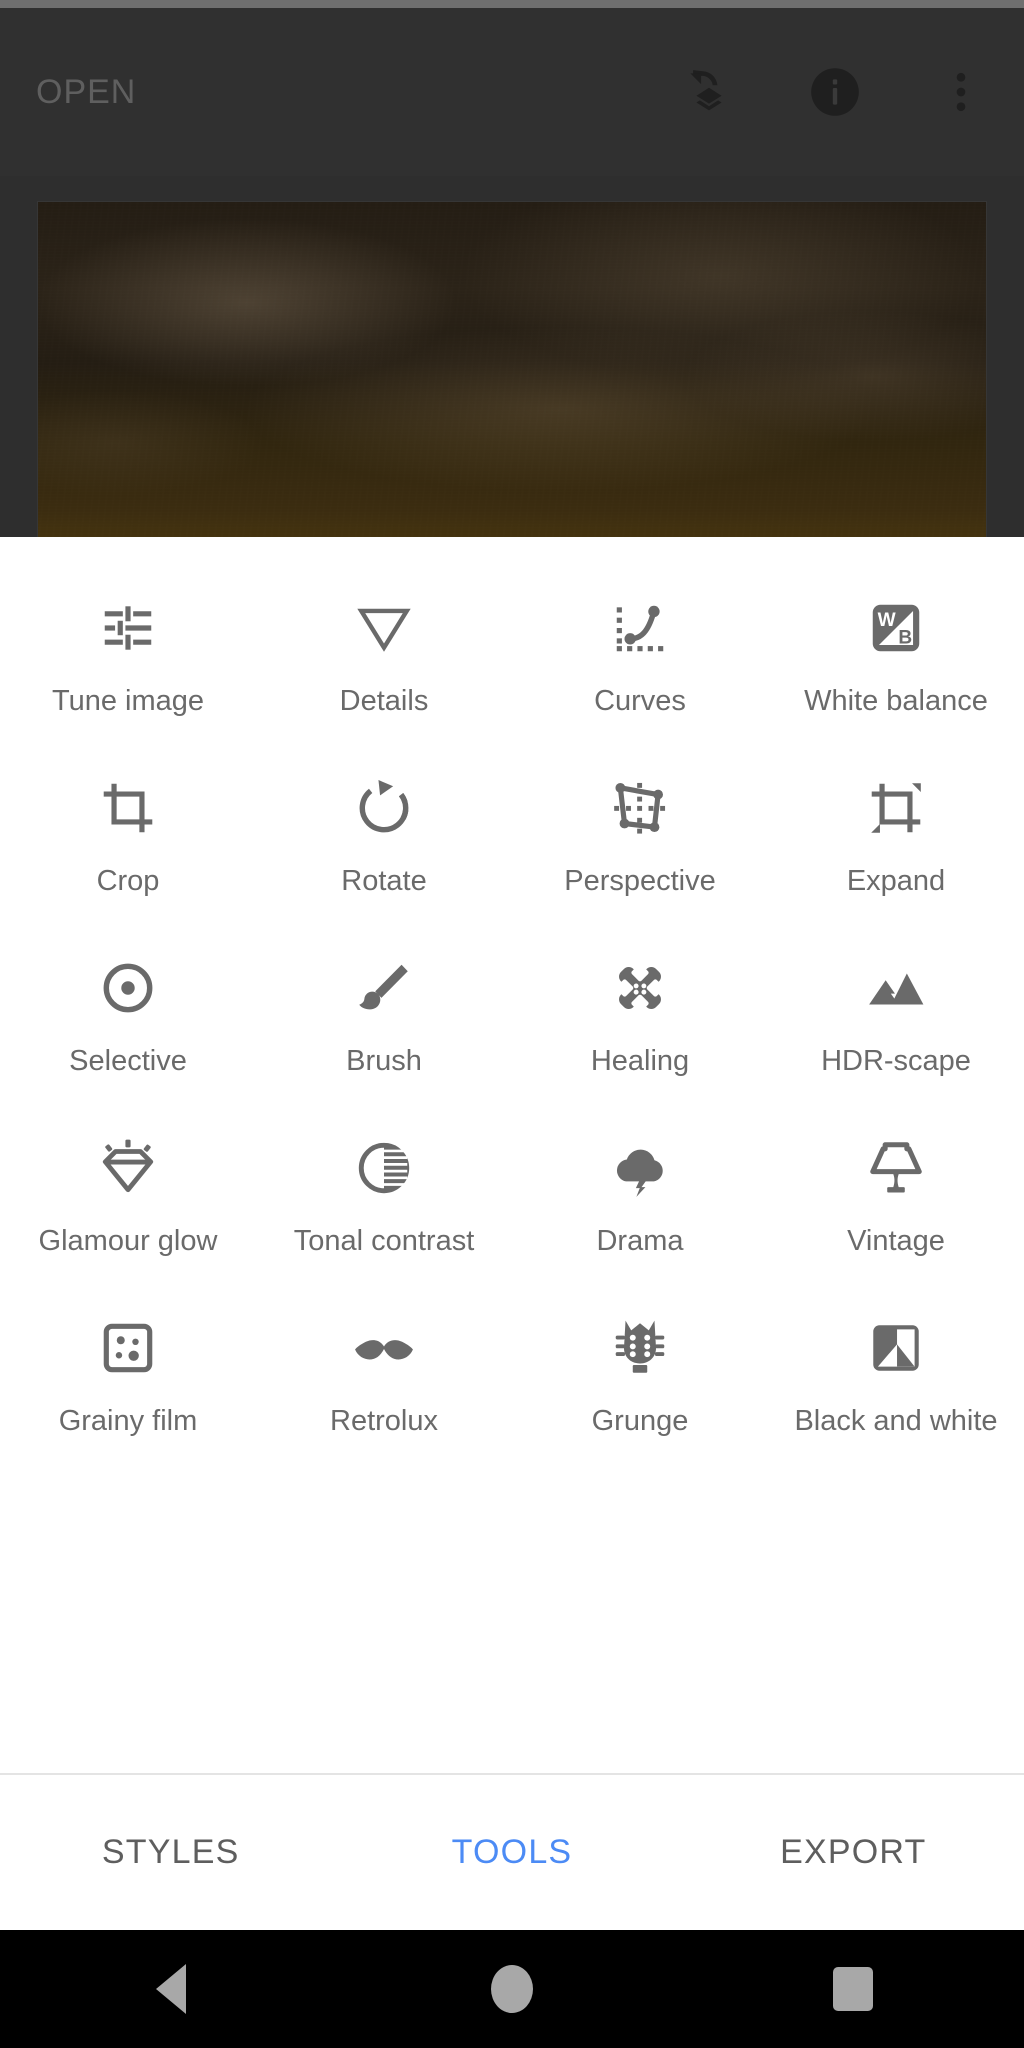 The image size is (1024, 2048). What do you see at coordinates (640, 701) in the screenshot?
I see `tool-label: Curves` at bounding box center [640, 701].